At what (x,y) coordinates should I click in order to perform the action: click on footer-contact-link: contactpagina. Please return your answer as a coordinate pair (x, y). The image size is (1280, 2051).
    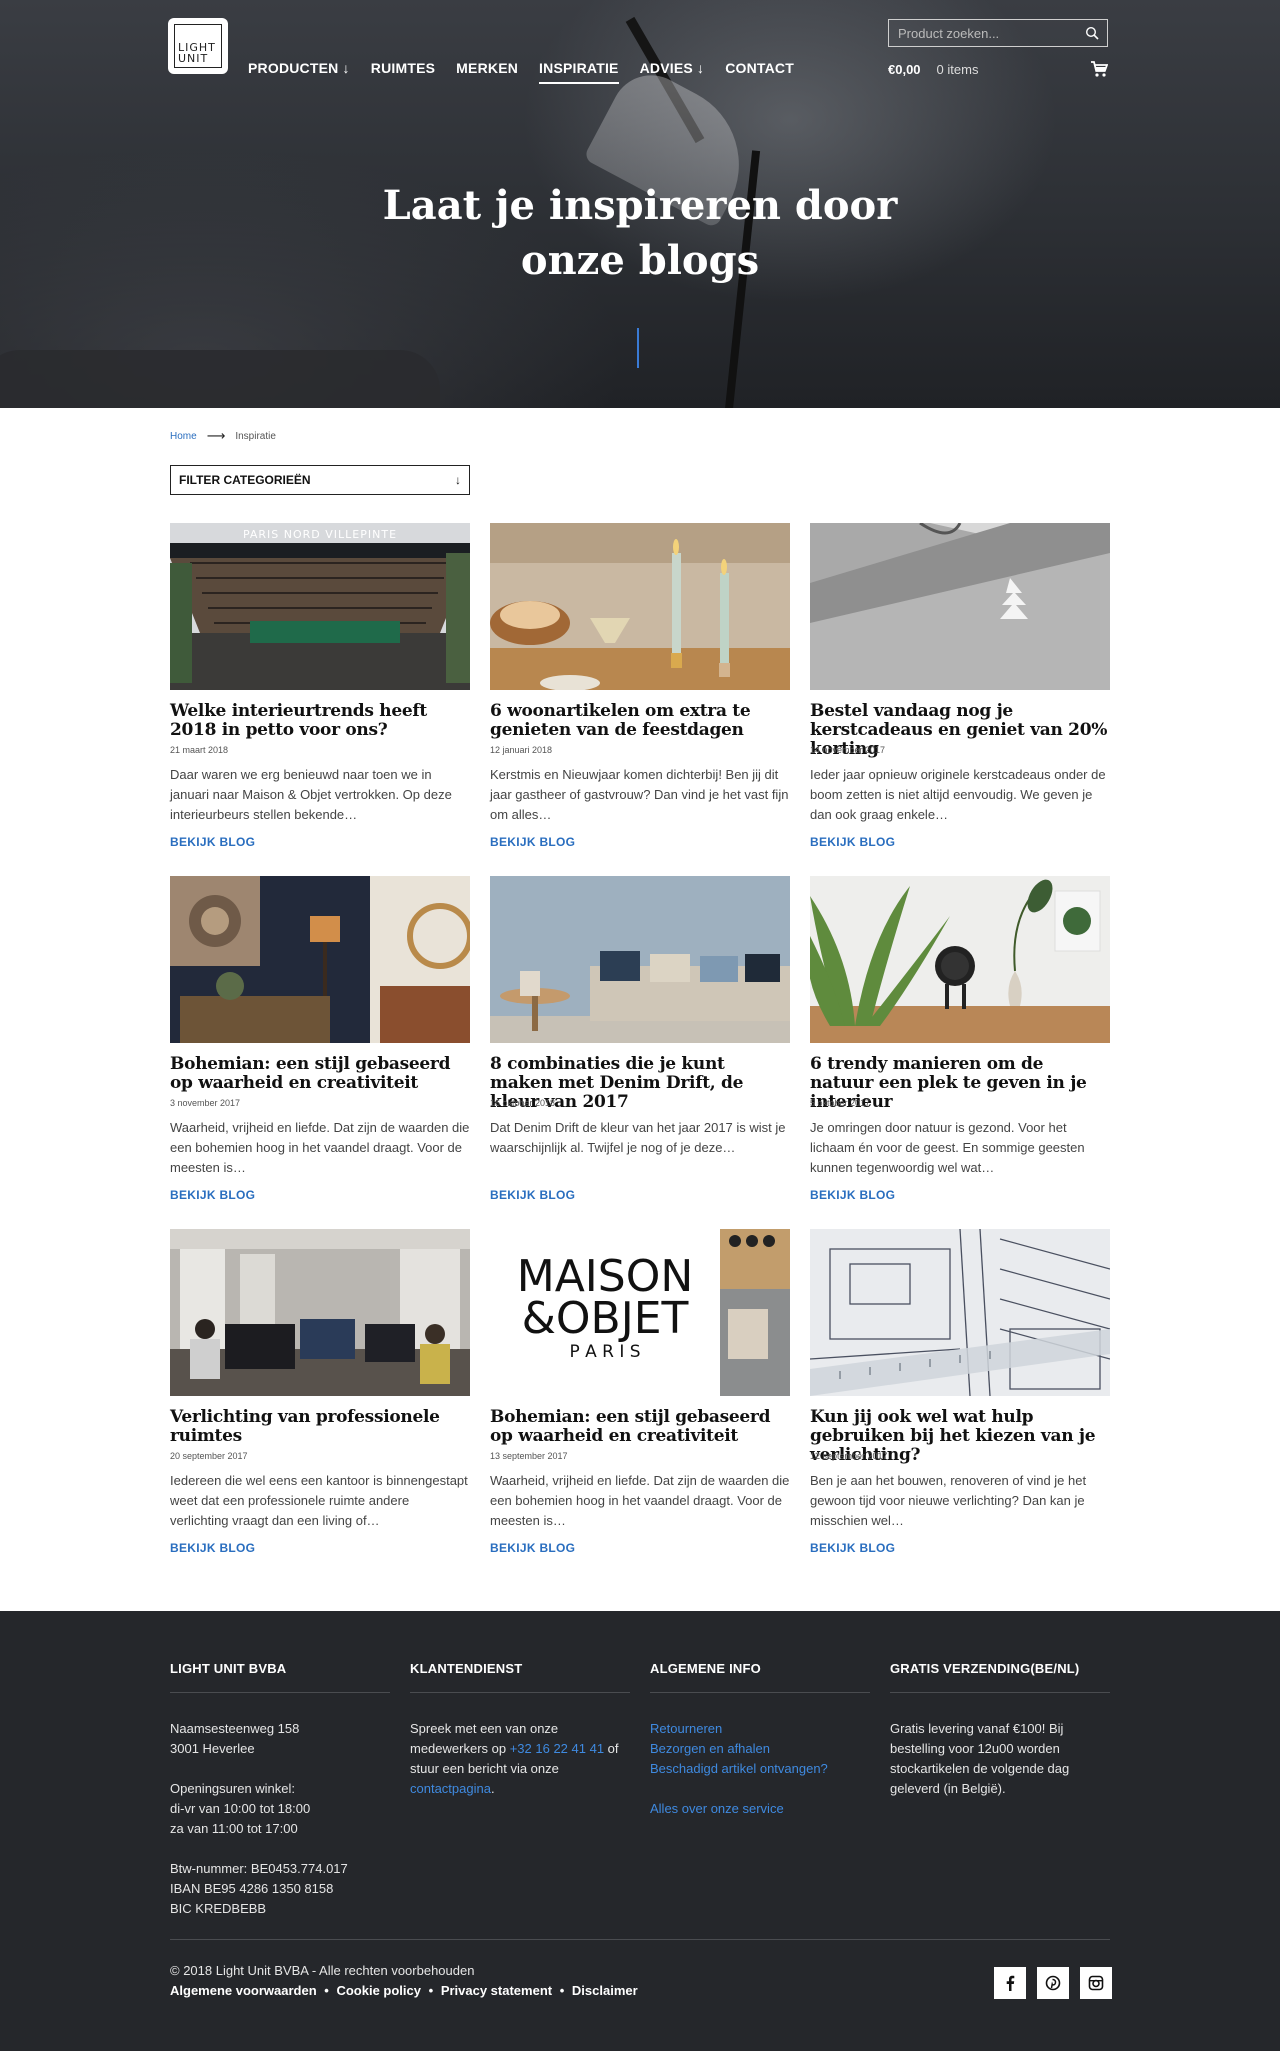
    Looking at the image, I should click on (450, 1788).